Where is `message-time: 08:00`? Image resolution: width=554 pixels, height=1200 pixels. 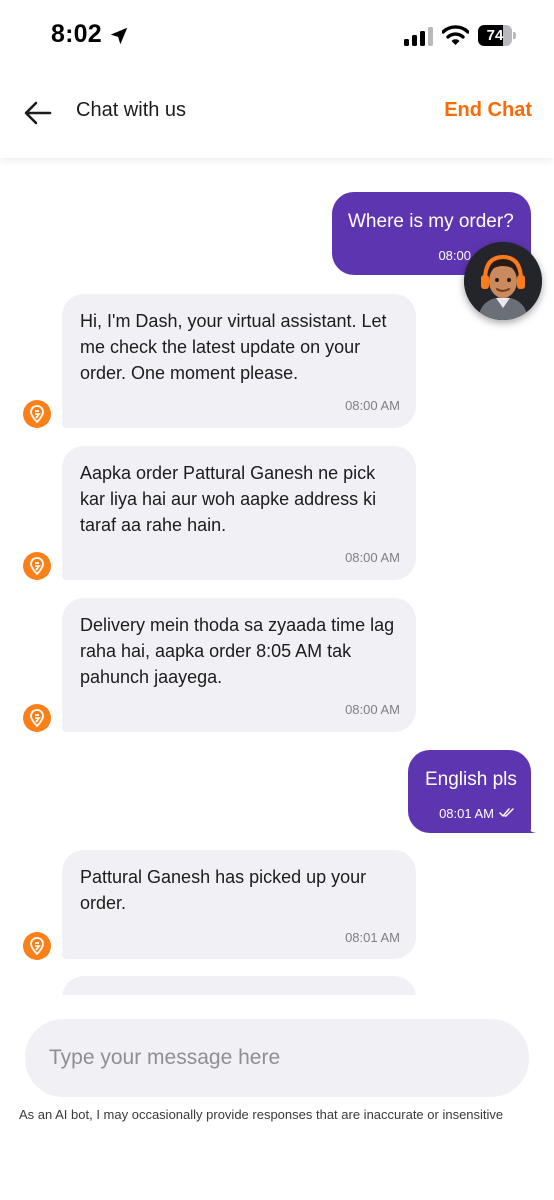
message-time: 08:00 is located at coordinates (454, 255).